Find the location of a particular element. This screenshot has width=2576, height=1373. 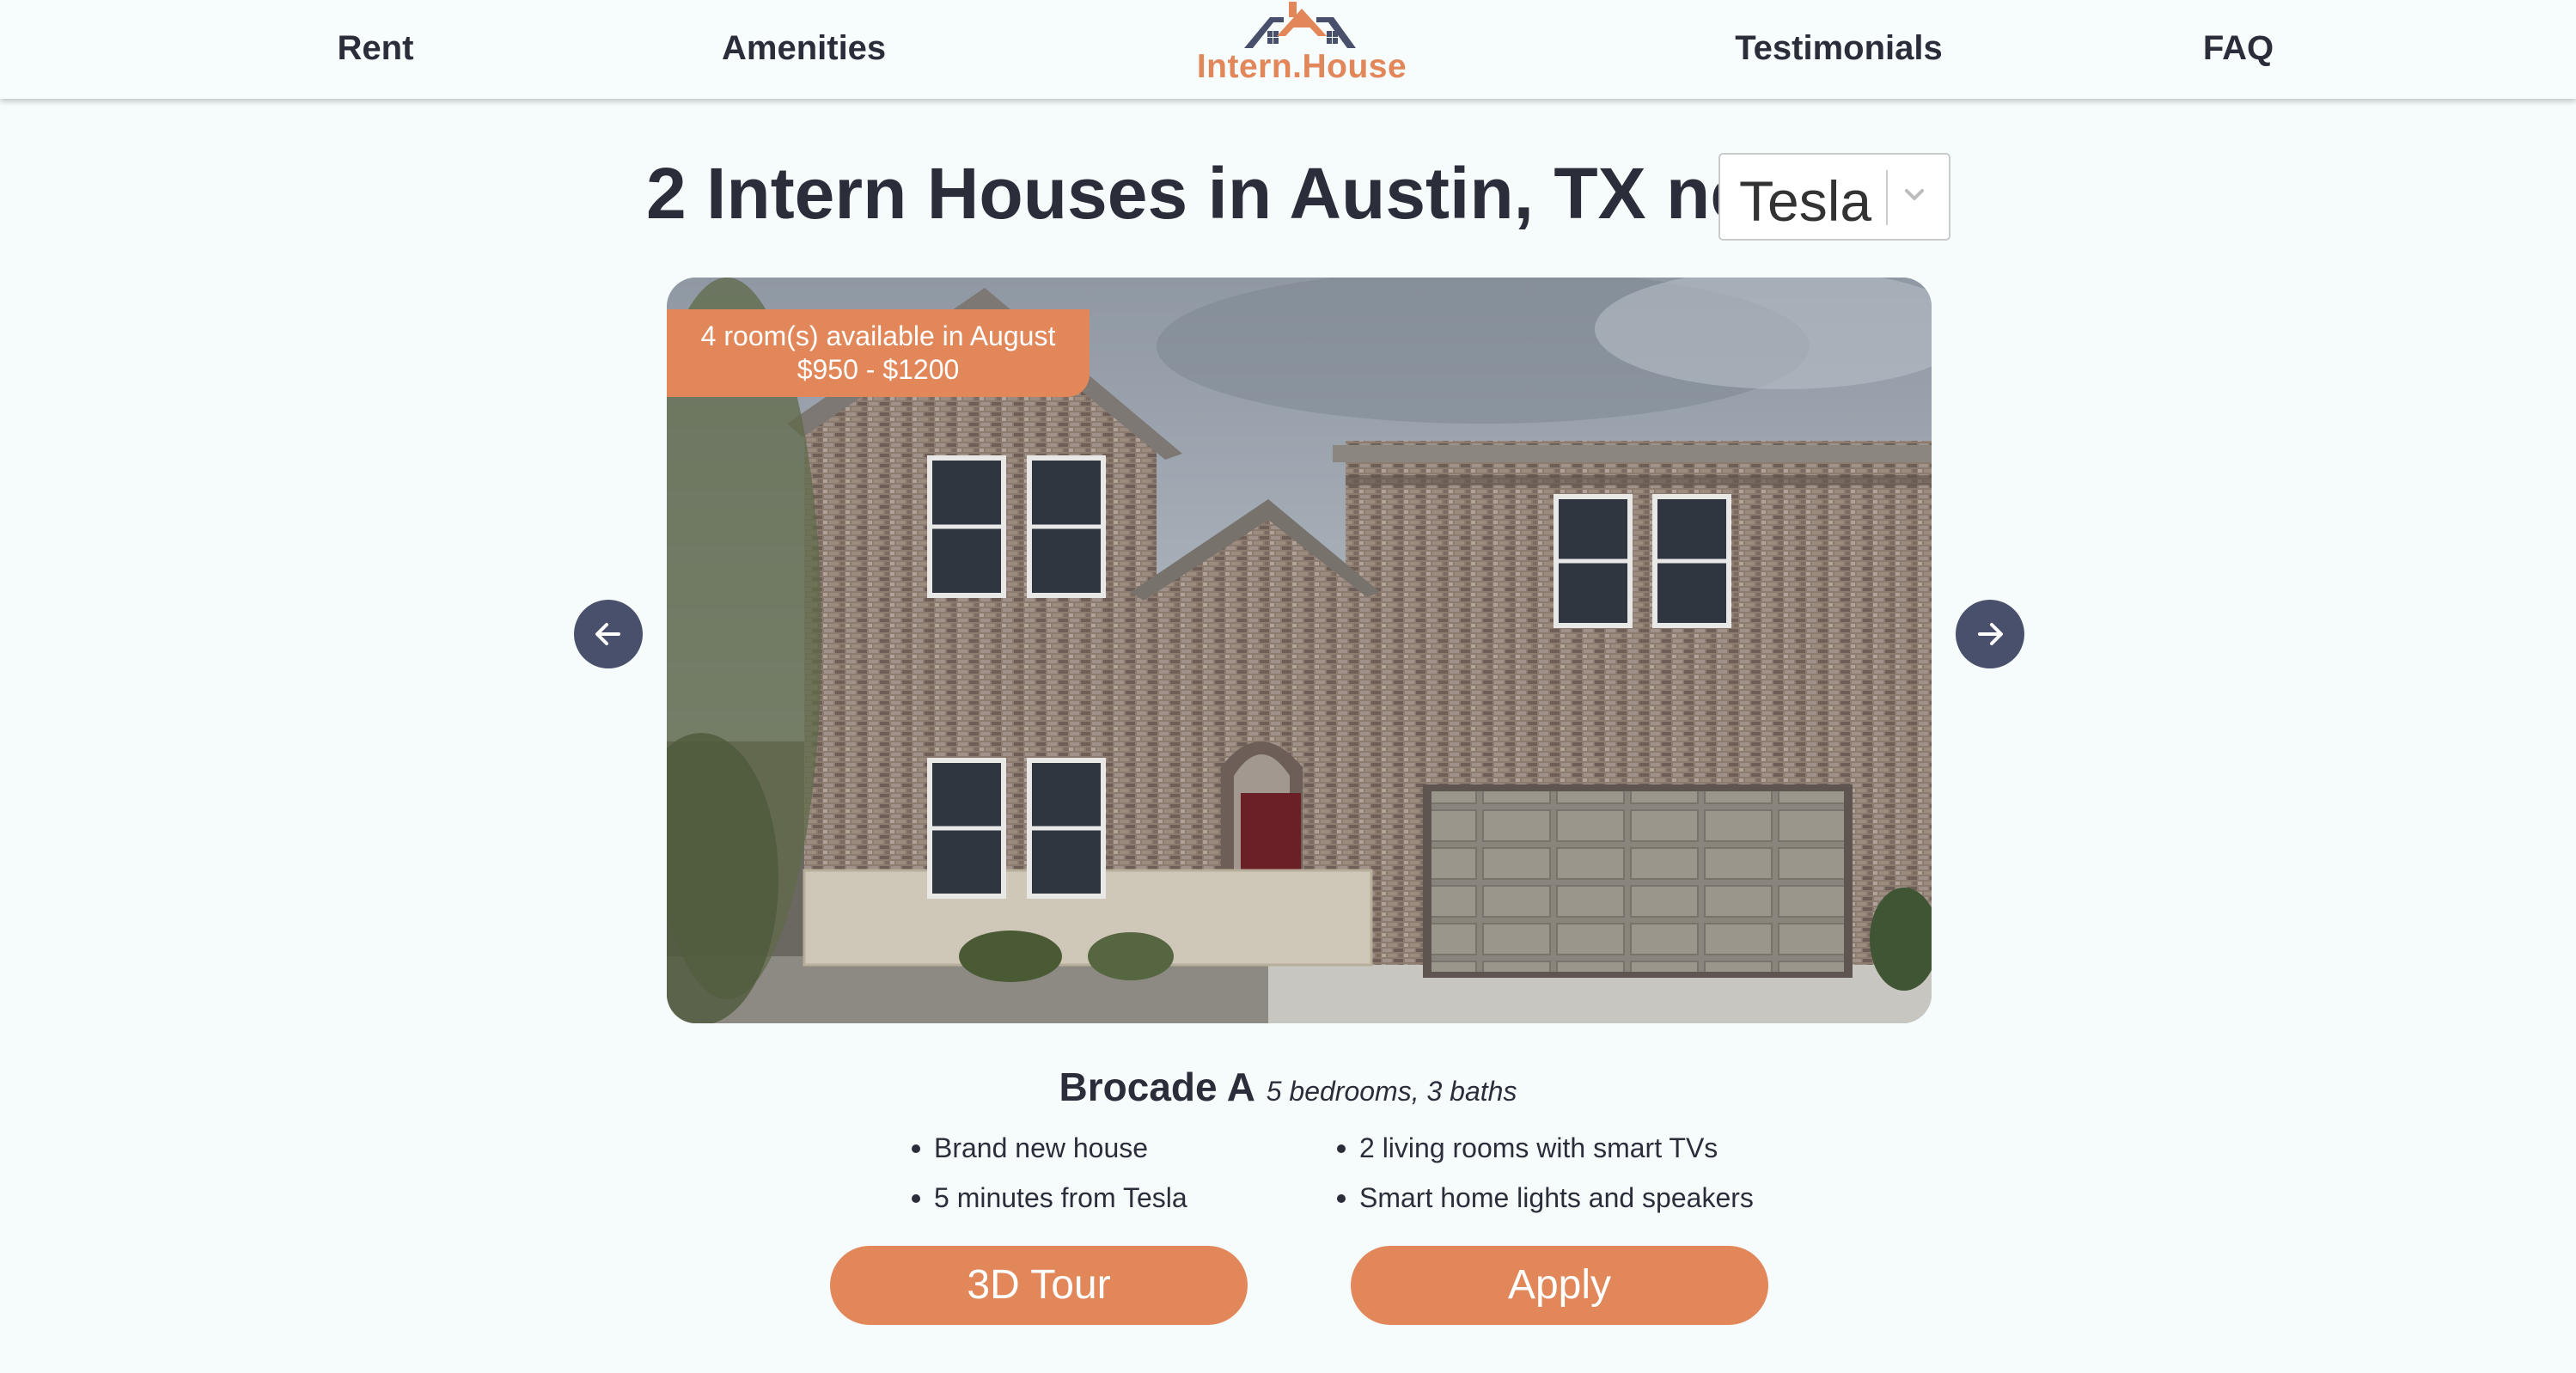

select-divider is located at coordinates (1887, 197).